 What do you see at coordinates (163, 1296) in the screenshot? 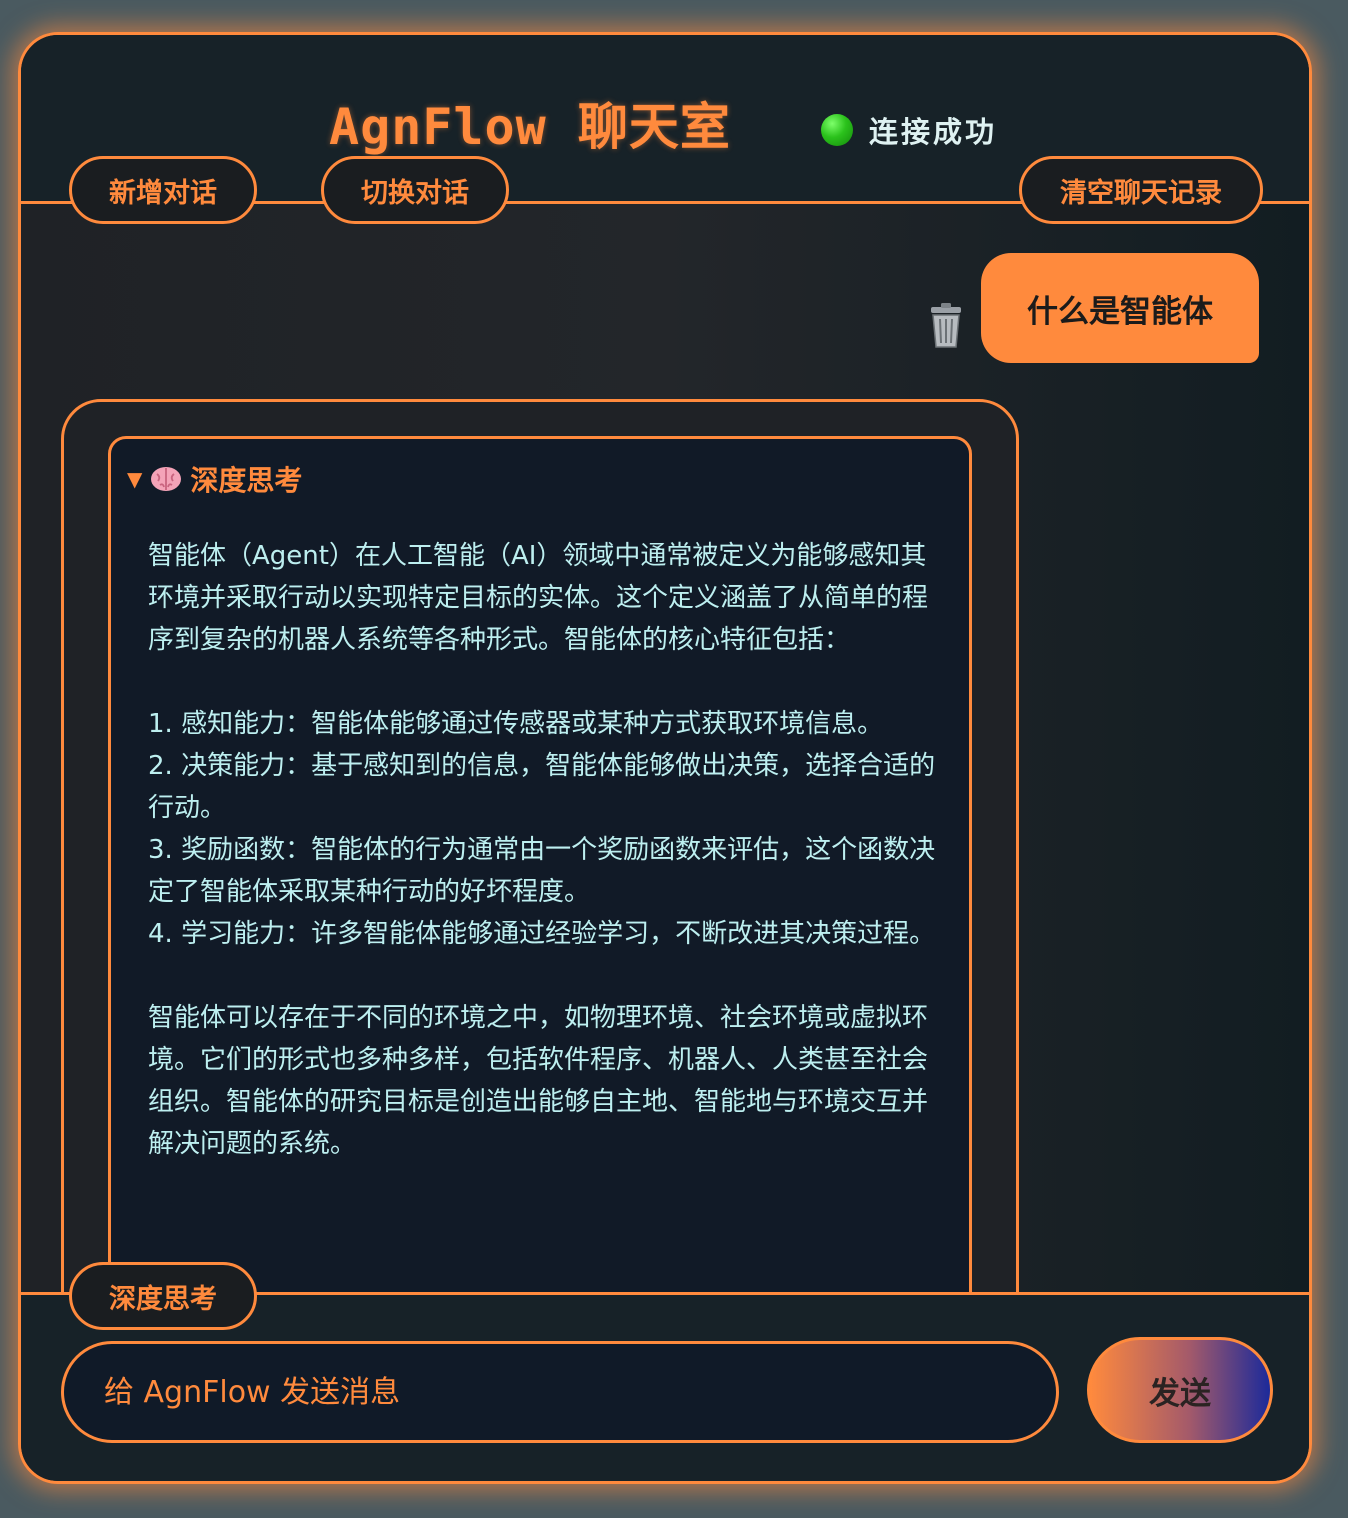
I see `deep-think-toggle-button: 深度思考` at bounding box center [163, 1296].